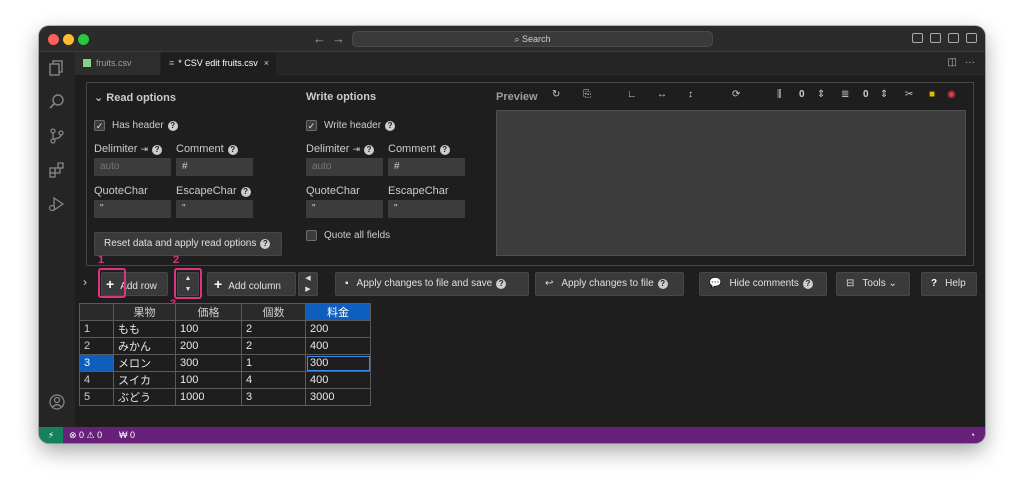 Image resolution: width=1024 pixels, height=494 pixels. Describe the element at coordinates (273, 380) in the screenshot. I see `grid-cell: 4` at that location.